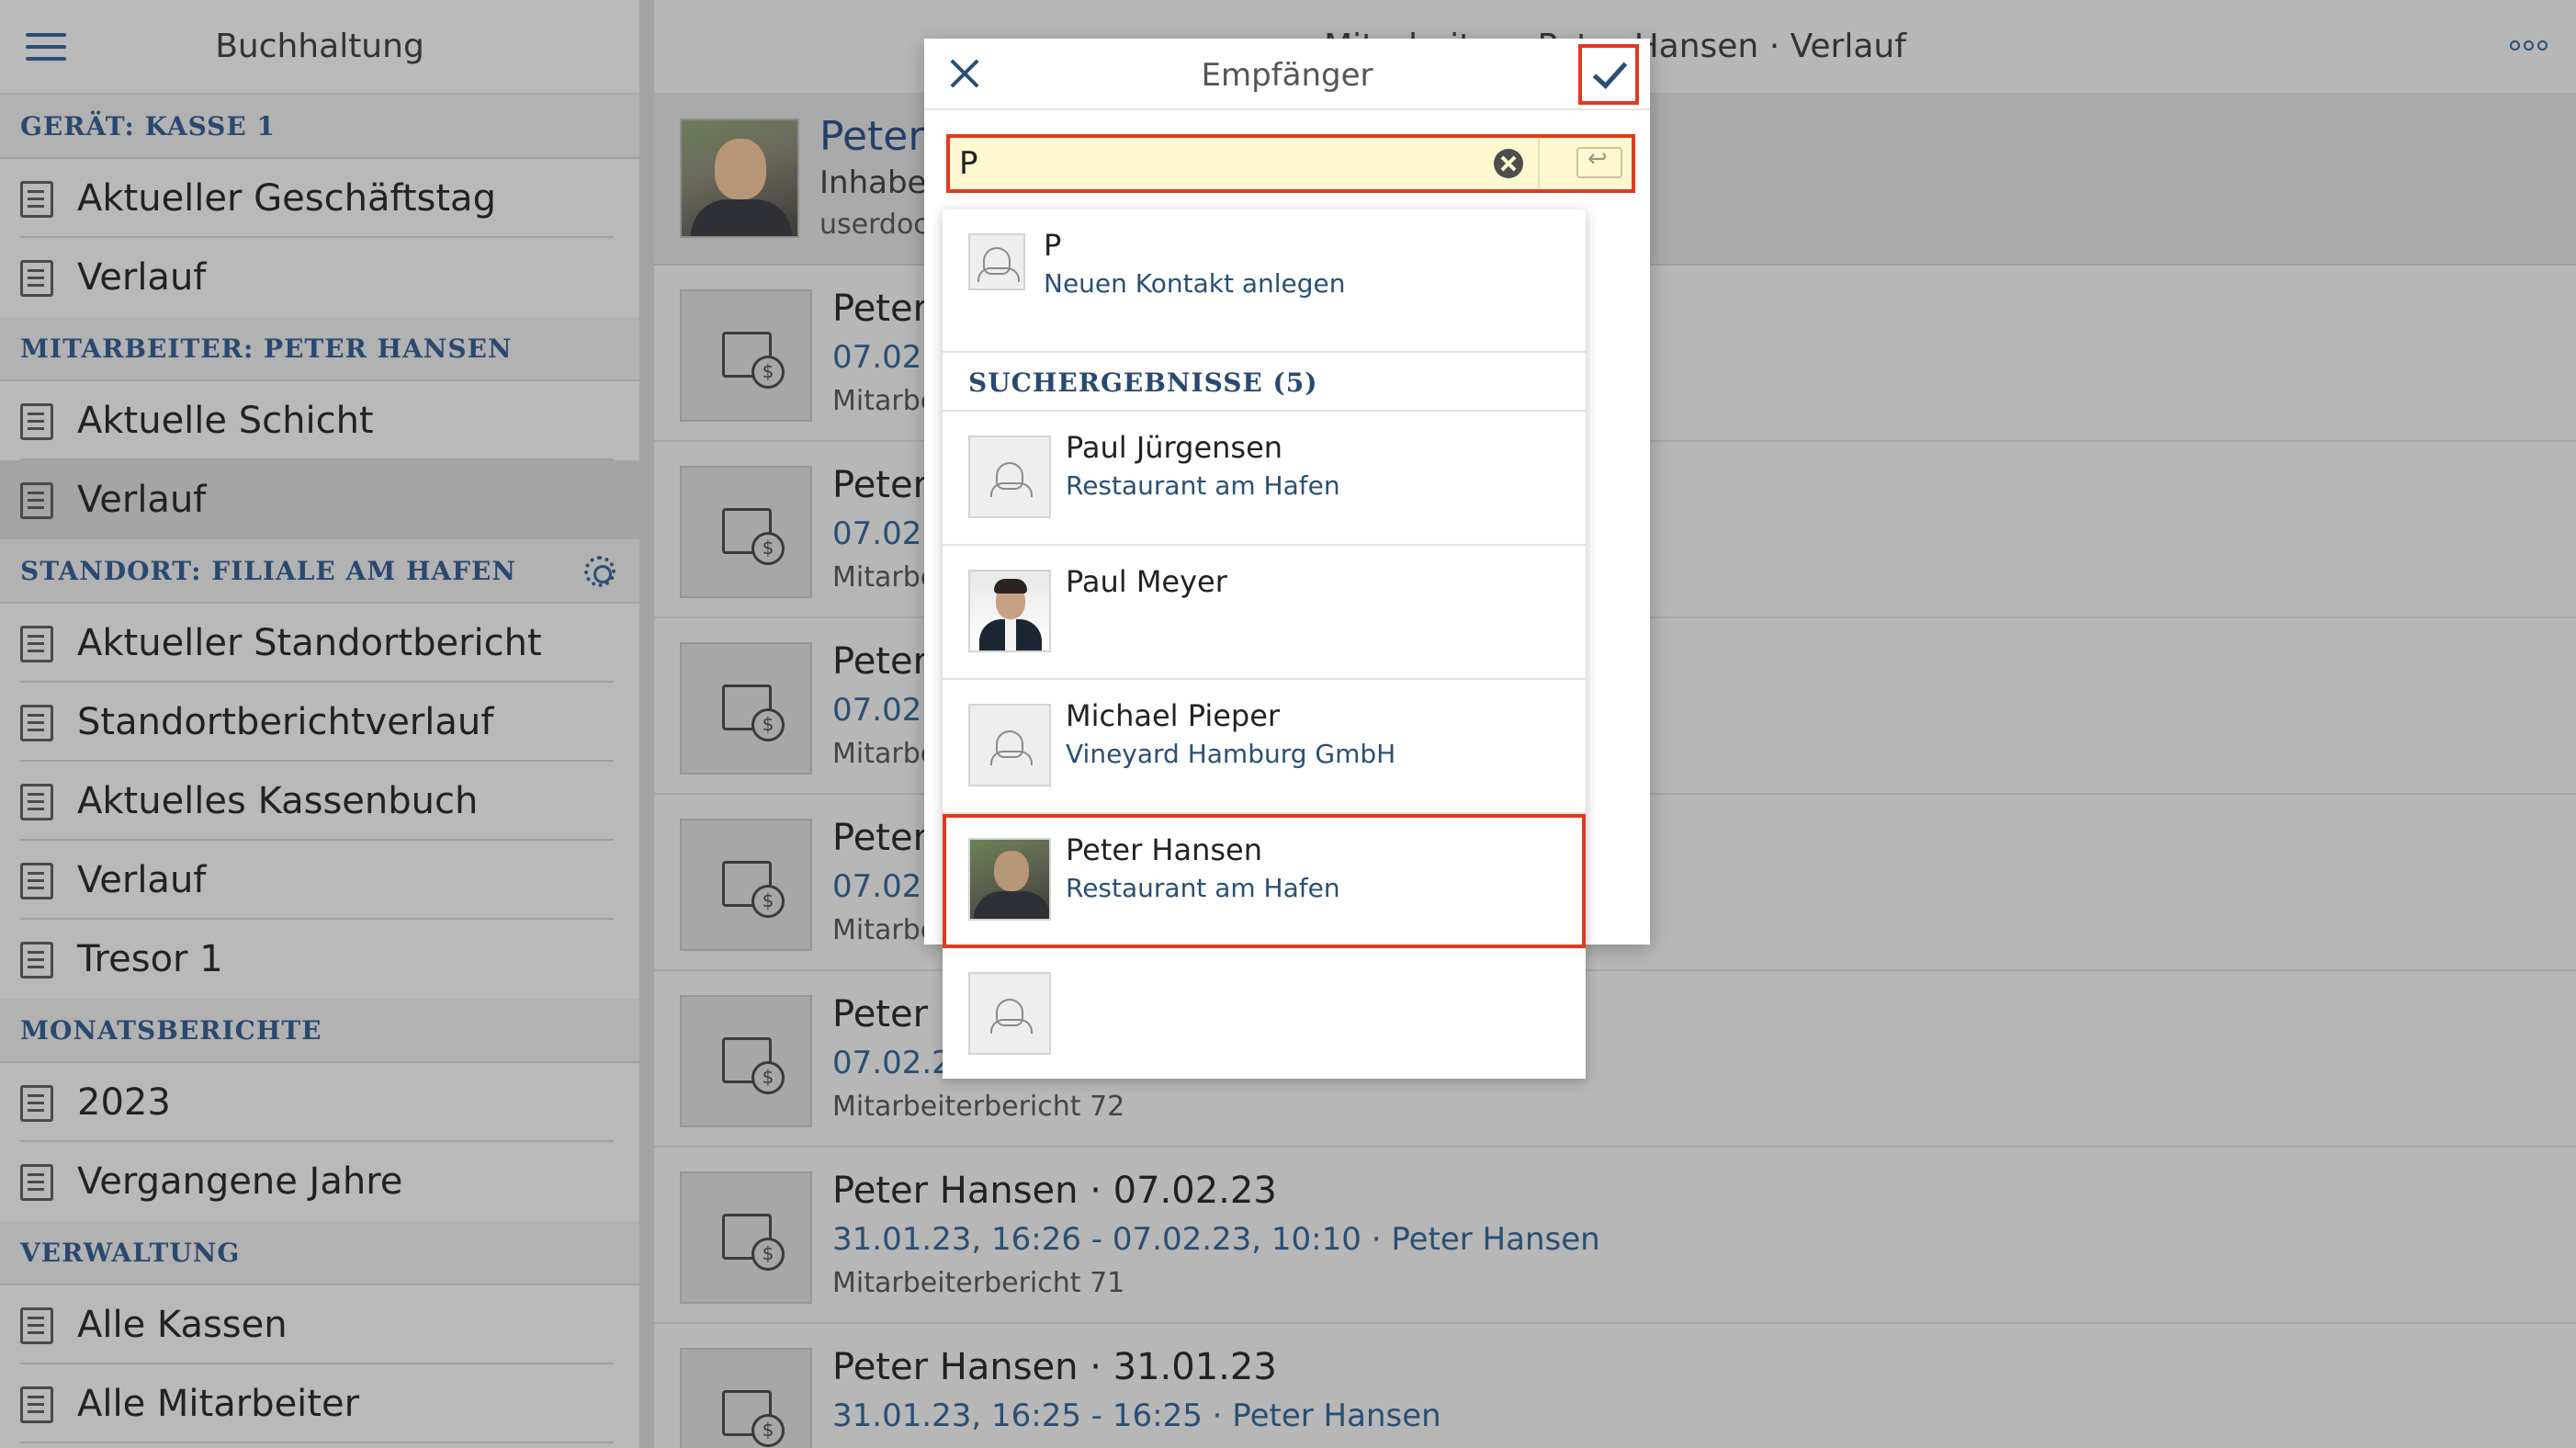  I want to click on section-header-administration: VERWALTUNG, so click(319, 1253).